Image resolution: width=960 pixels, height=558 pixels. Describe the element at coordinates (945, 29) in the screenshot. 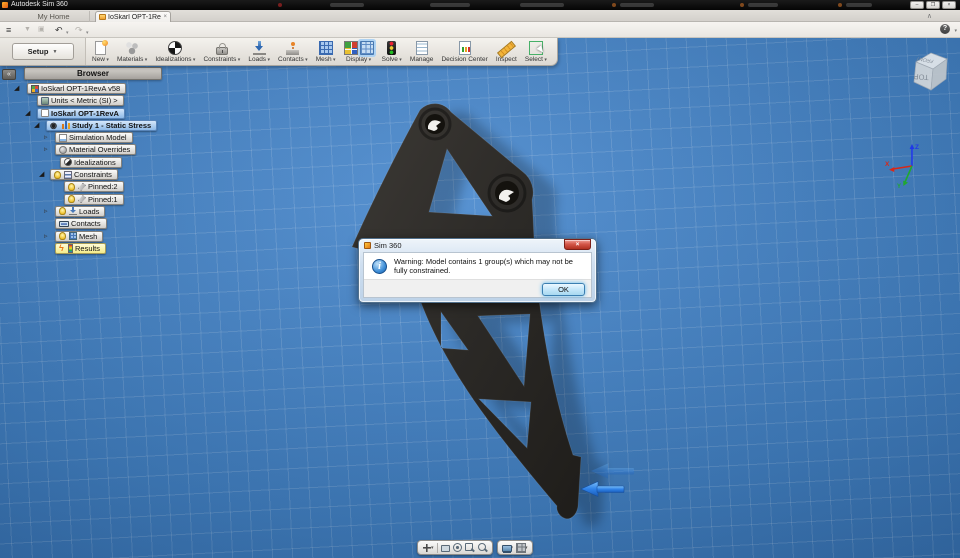

I see `help-icon: ?` at that location.